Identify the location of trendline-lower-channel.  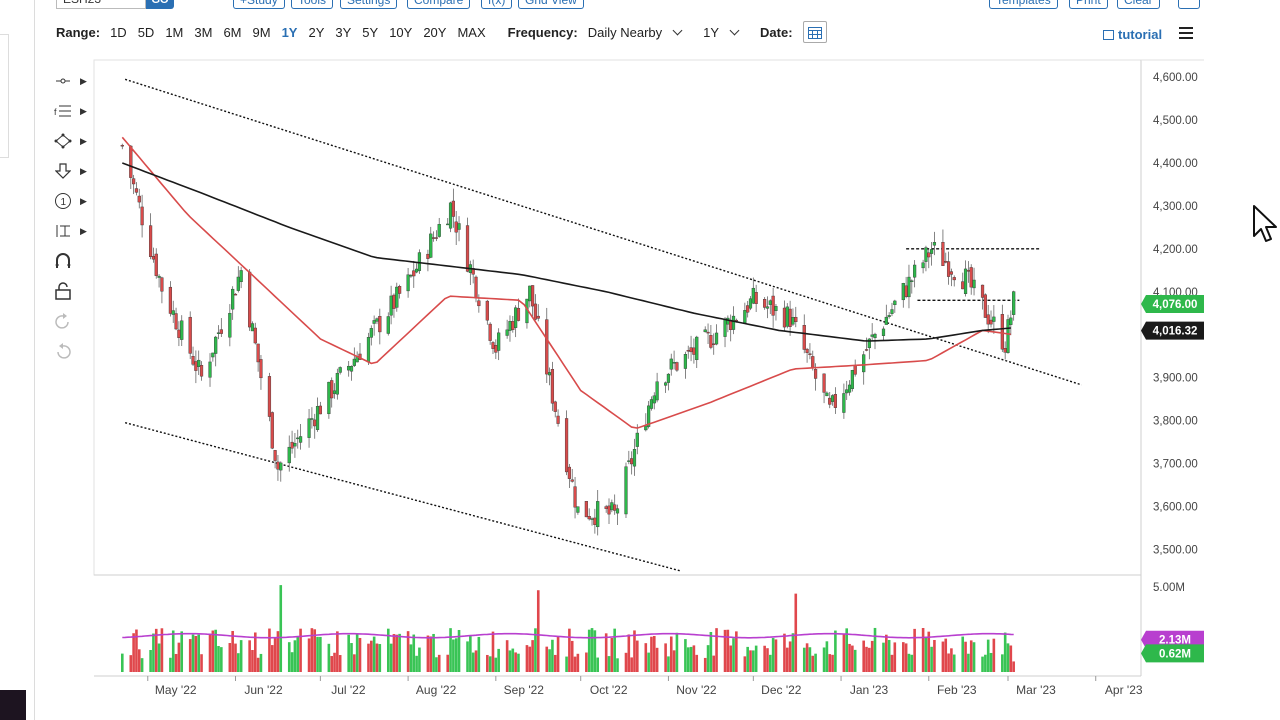
(402, 496).